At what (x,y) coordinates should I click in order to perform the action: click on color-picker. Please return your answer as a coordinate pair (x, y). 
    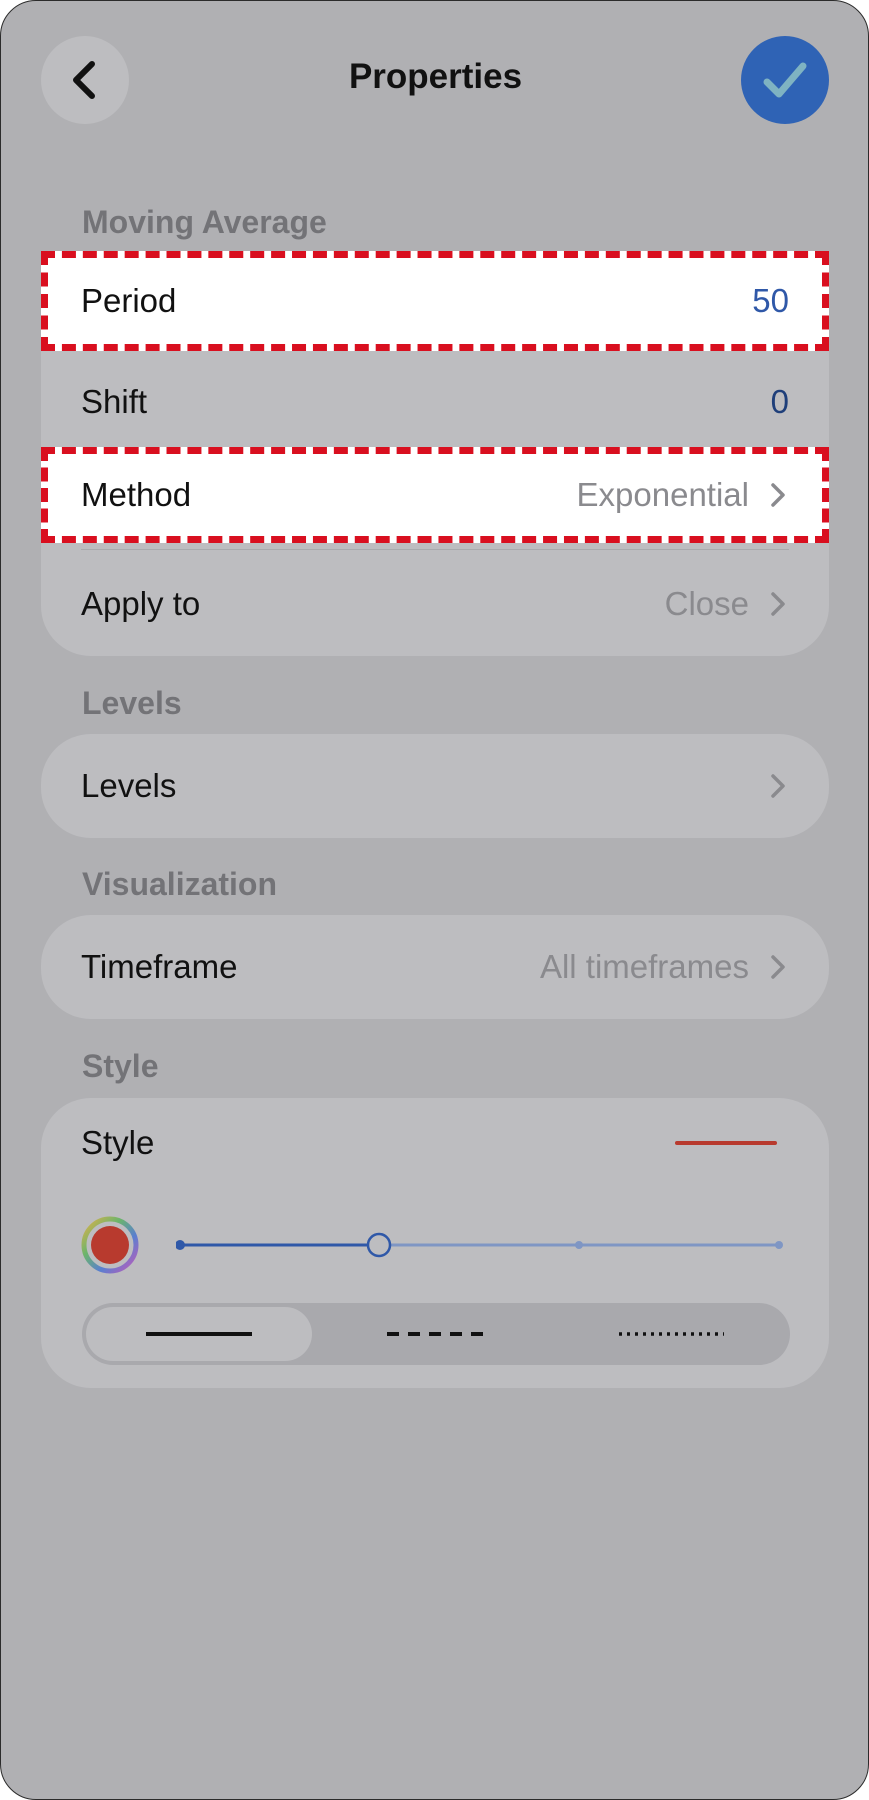
    Looking at the image, I should click on (110, 1245).